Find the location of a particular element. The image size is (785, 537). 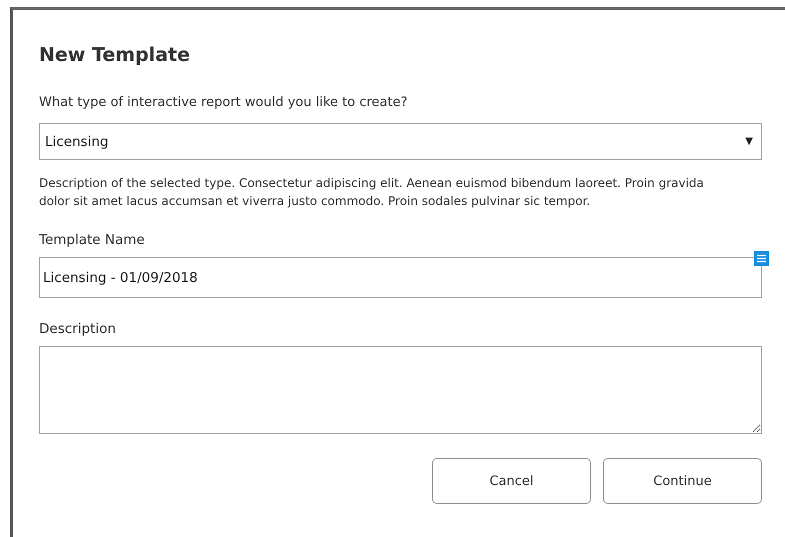

template-name-field: Licensing - 01/09/2018 is located at coordinates (400, 277).